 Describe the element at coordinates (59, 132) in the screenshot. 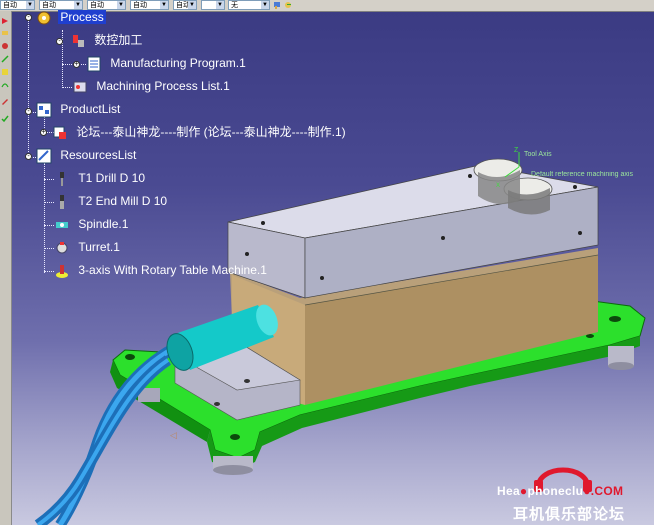

I see `product-part-icon` at that location.